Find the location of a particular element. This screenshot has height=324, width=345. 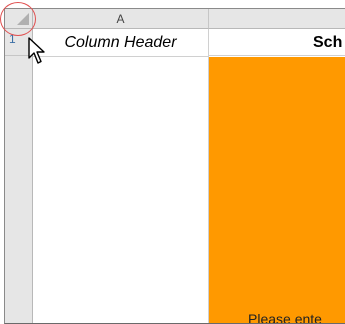

cell-b1: Sch is located at coordinates (277, 42).